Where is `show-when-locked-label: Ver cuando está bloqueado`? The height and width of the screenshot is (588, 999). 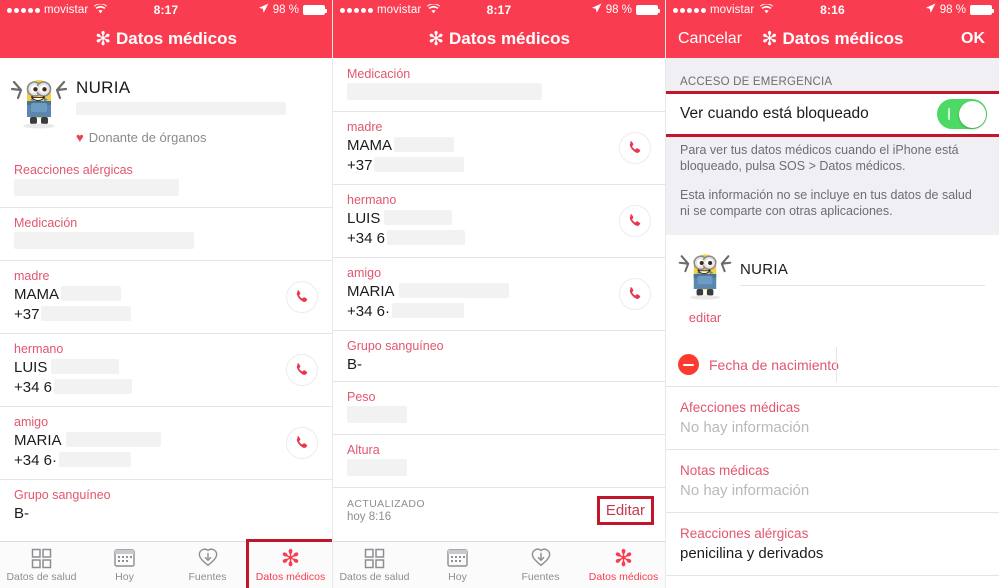
show-when-locked-label: Ver cuando está bloqueado is located at coordinates (774, 113).